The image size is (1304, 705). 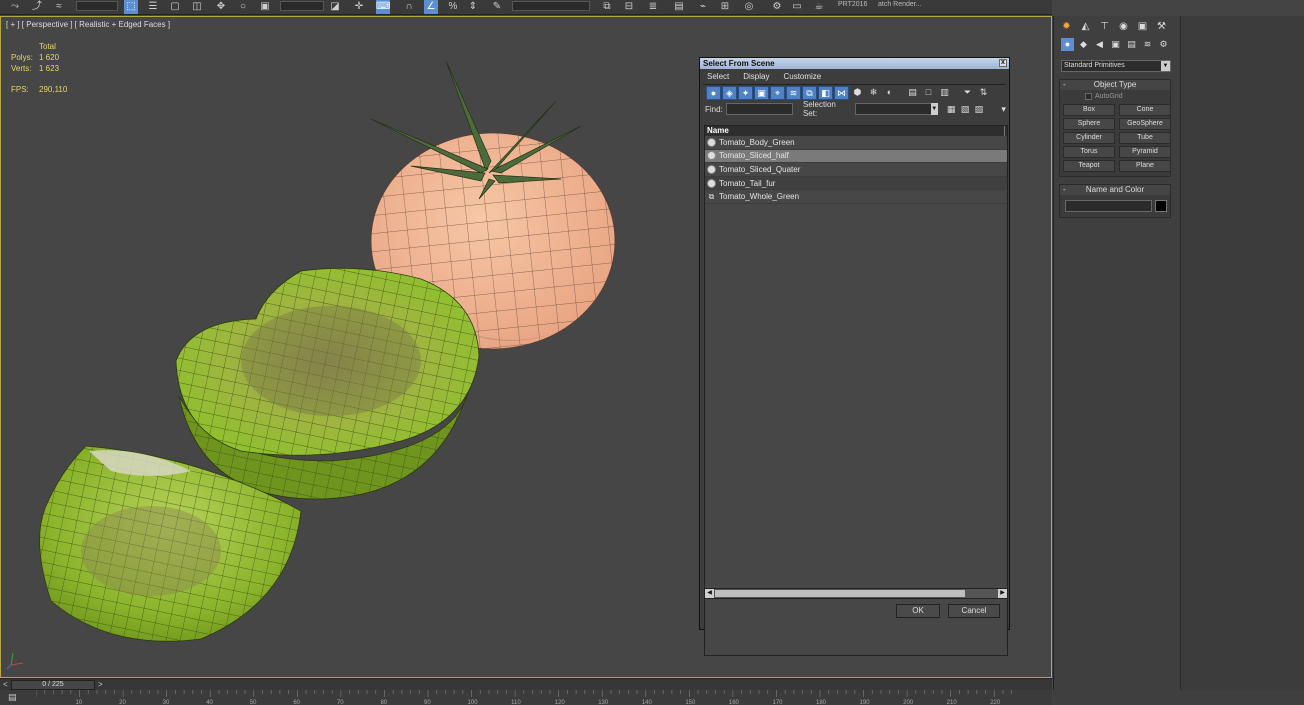 I want to click on select-none-icon: □, so click(x=928, y=93).